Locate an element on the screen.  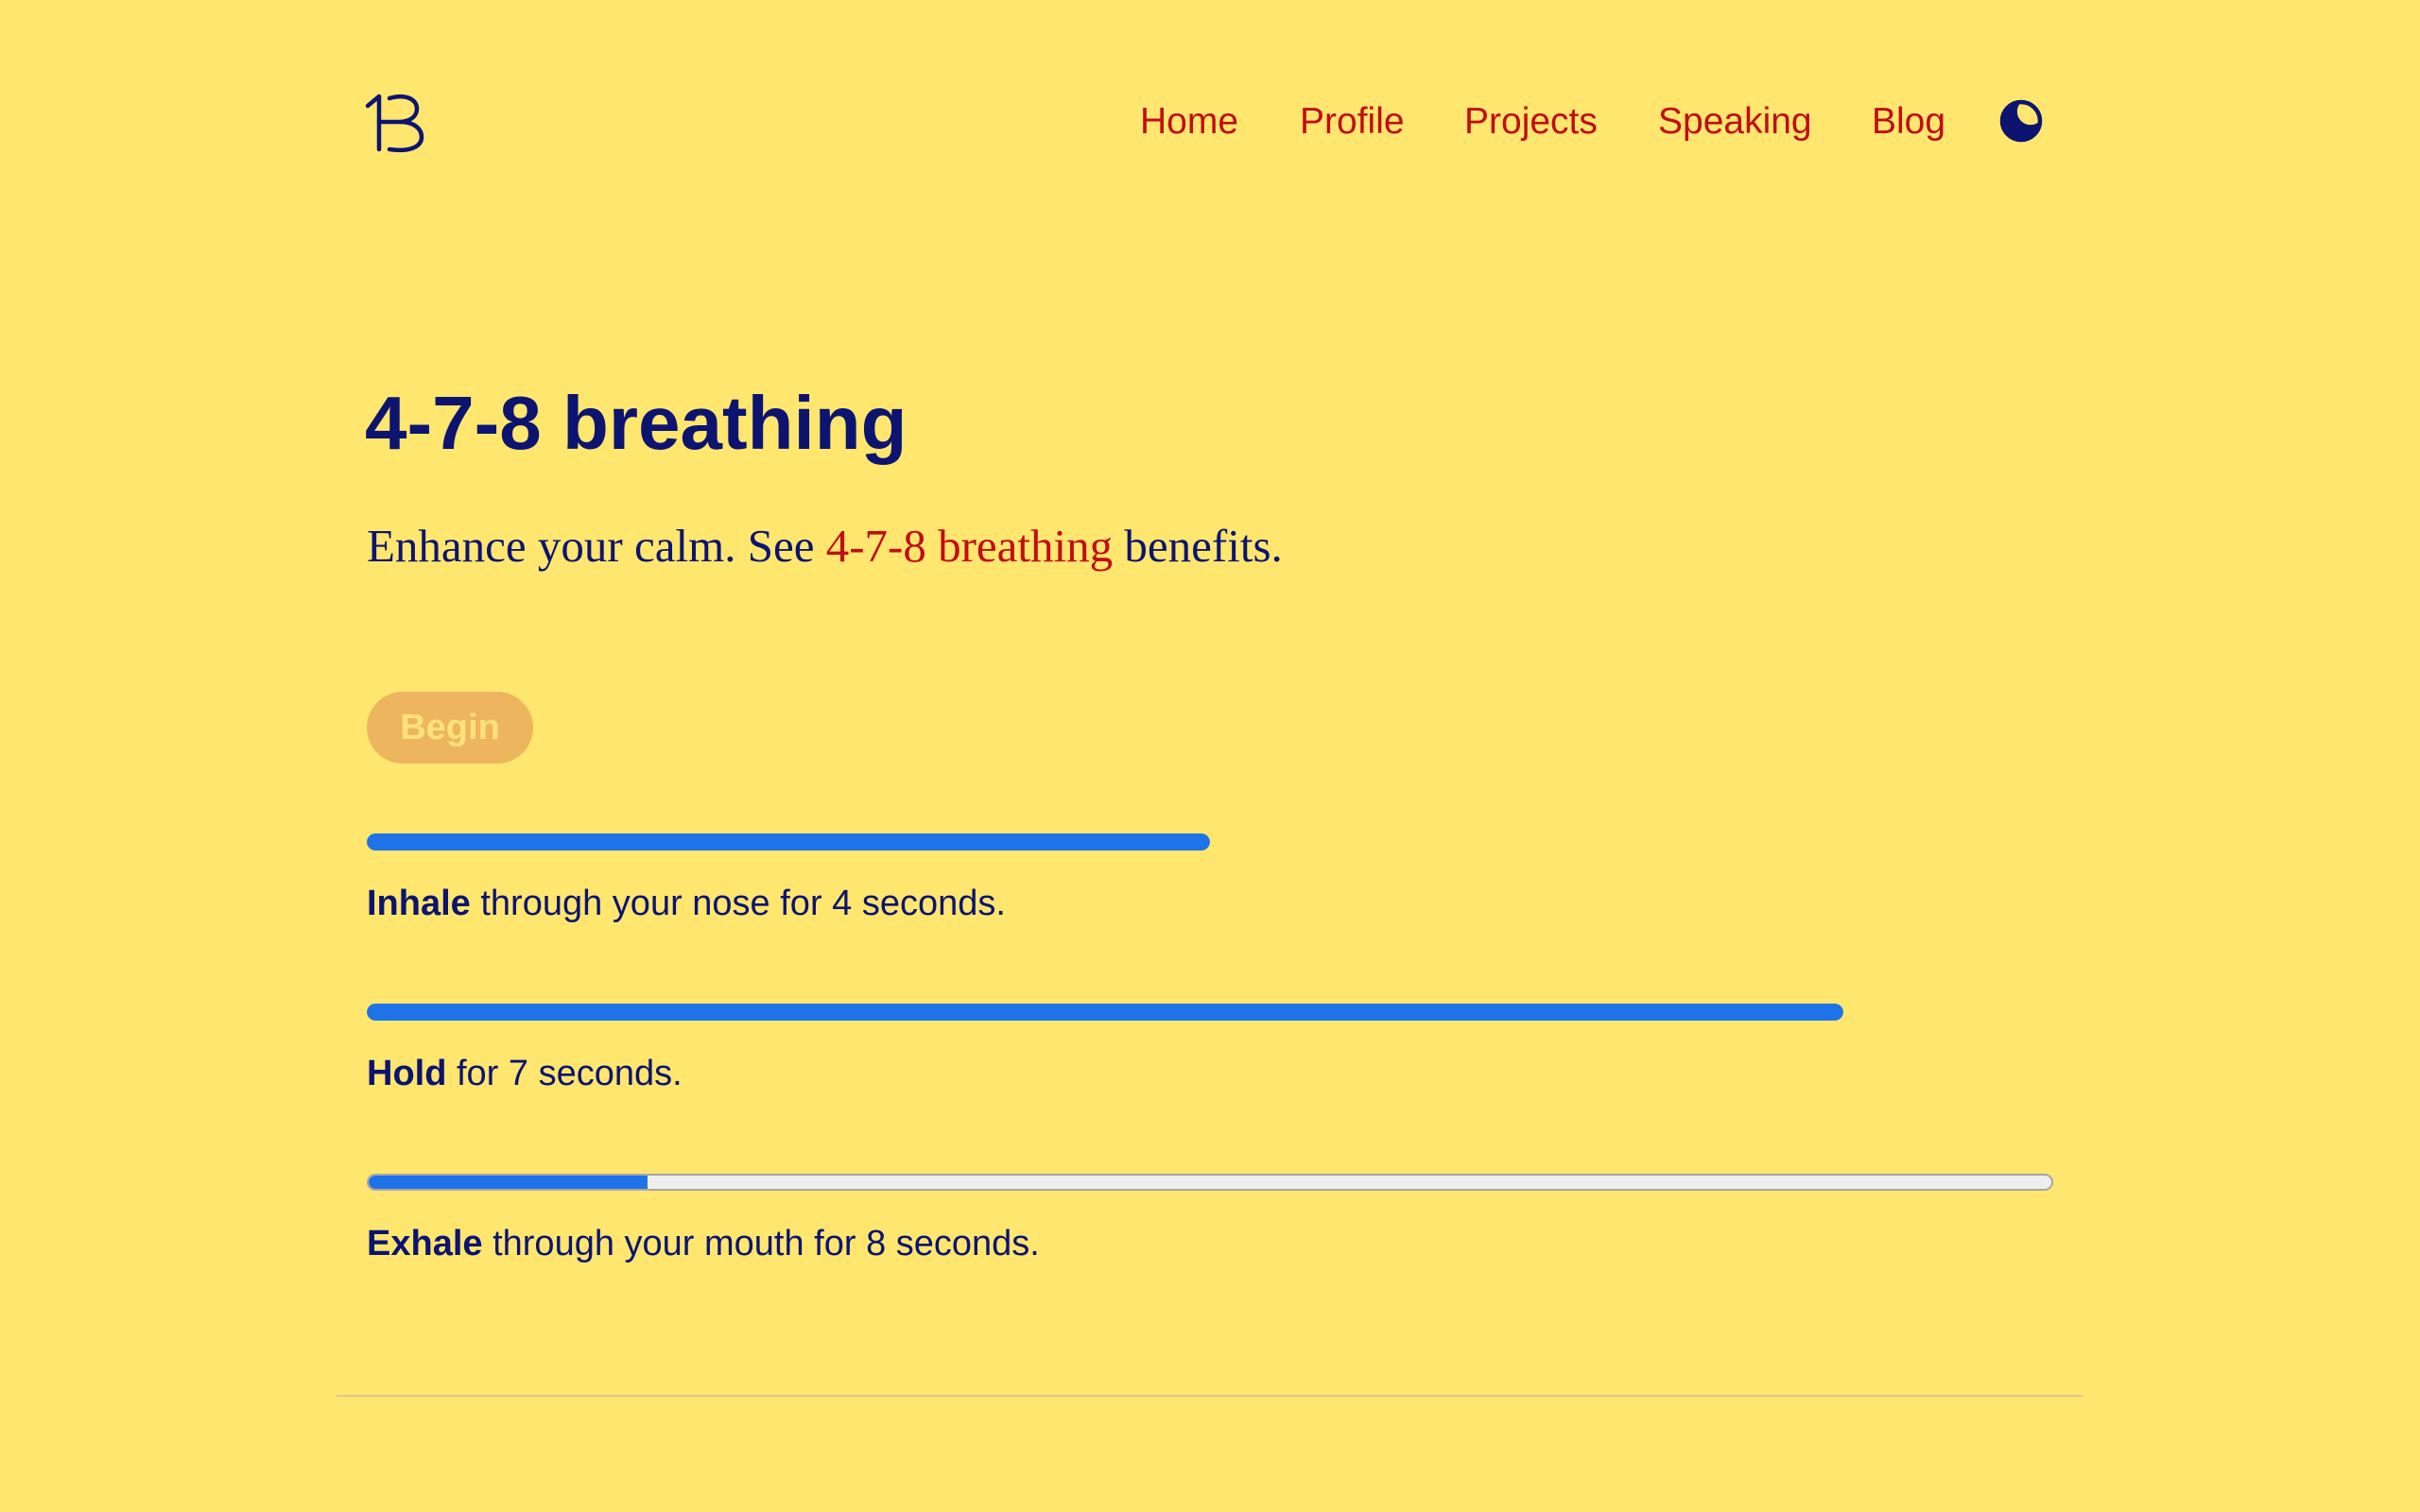
exhale-step-text: Exhale through your mouth for 8 seconds. is located at coordinates (703, 1243).